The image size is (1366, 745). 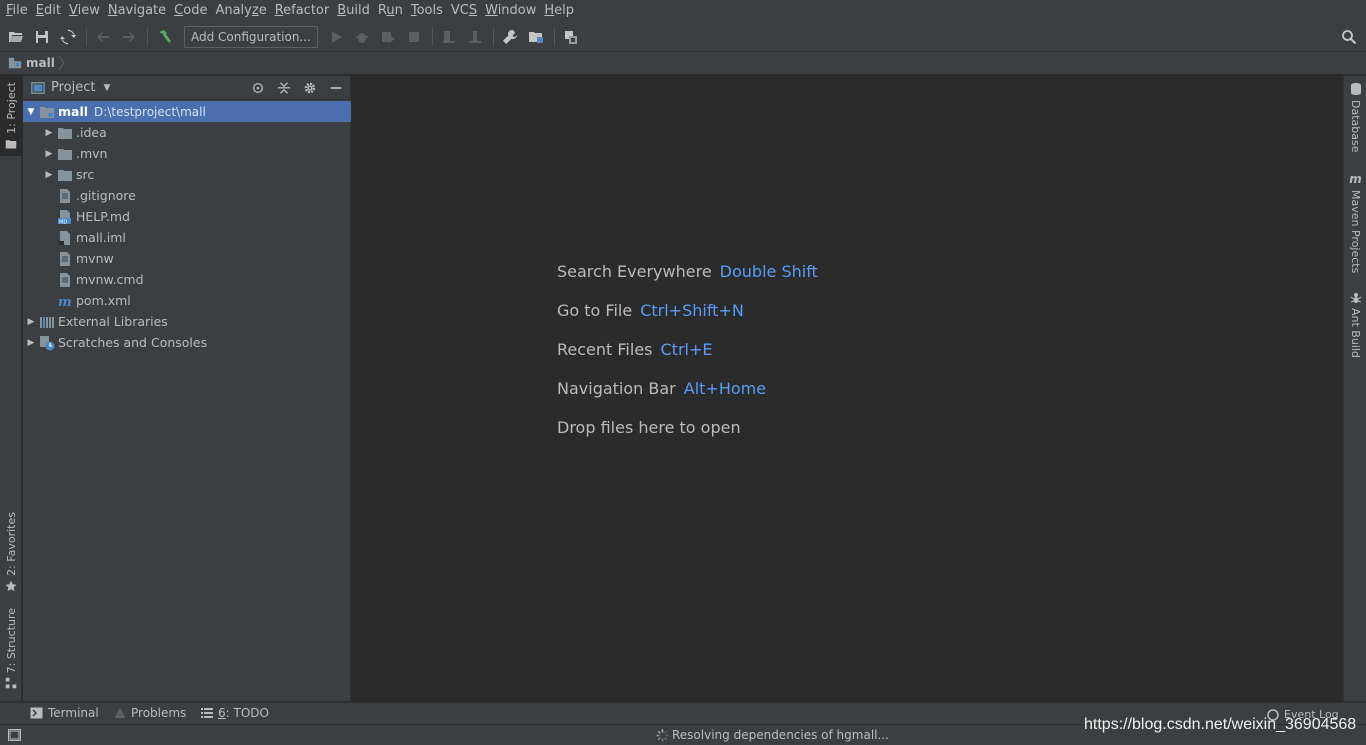 I want to click on debug-button, so click(x=362, y=37).